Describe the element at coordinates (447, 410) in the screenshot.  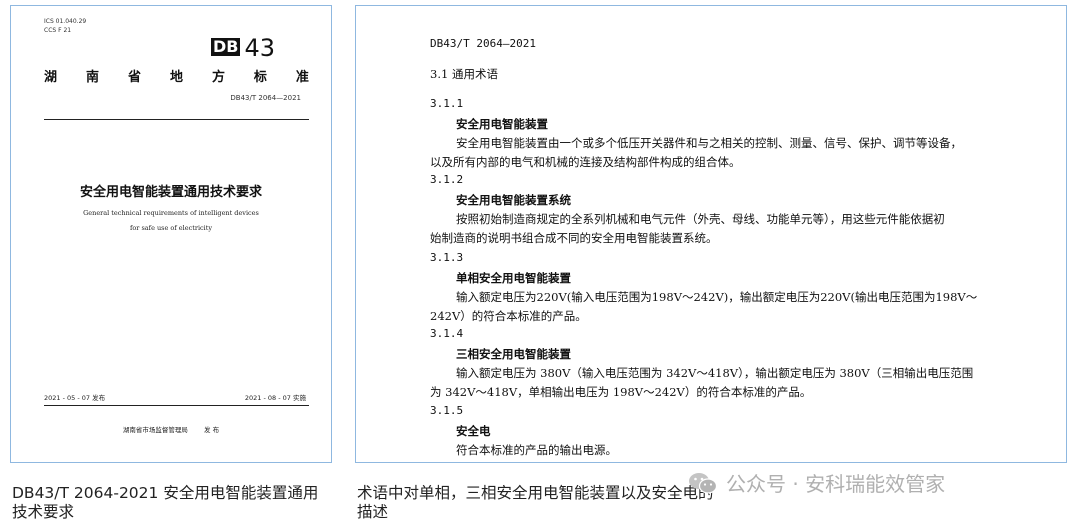
I see `term-number: 3.1.5` at that location.